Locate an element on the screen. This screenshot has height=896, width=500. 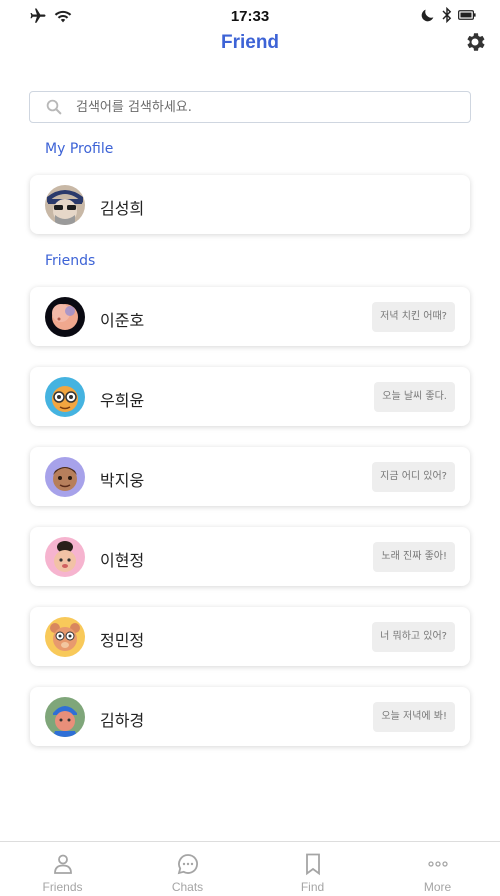
my-profile-section-label: My Profile is located at coordinates (79, 149).